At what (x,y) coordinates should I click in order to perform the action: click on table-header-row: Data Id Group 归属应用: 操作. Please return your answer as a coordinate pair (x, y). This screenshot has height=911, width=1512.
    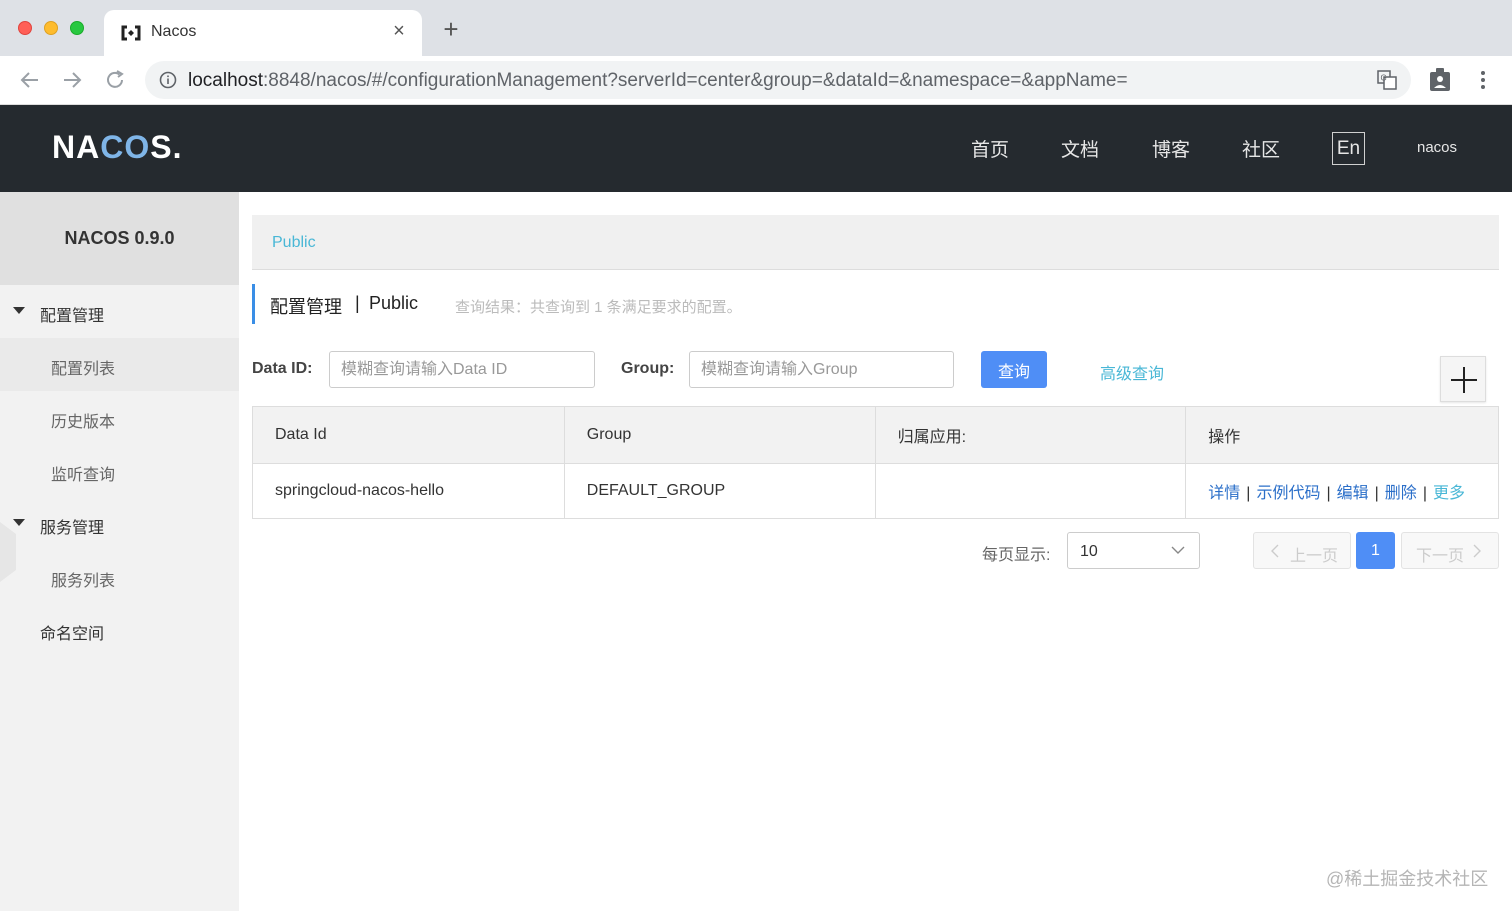
    Looking at the image, I should click on (875, 435).